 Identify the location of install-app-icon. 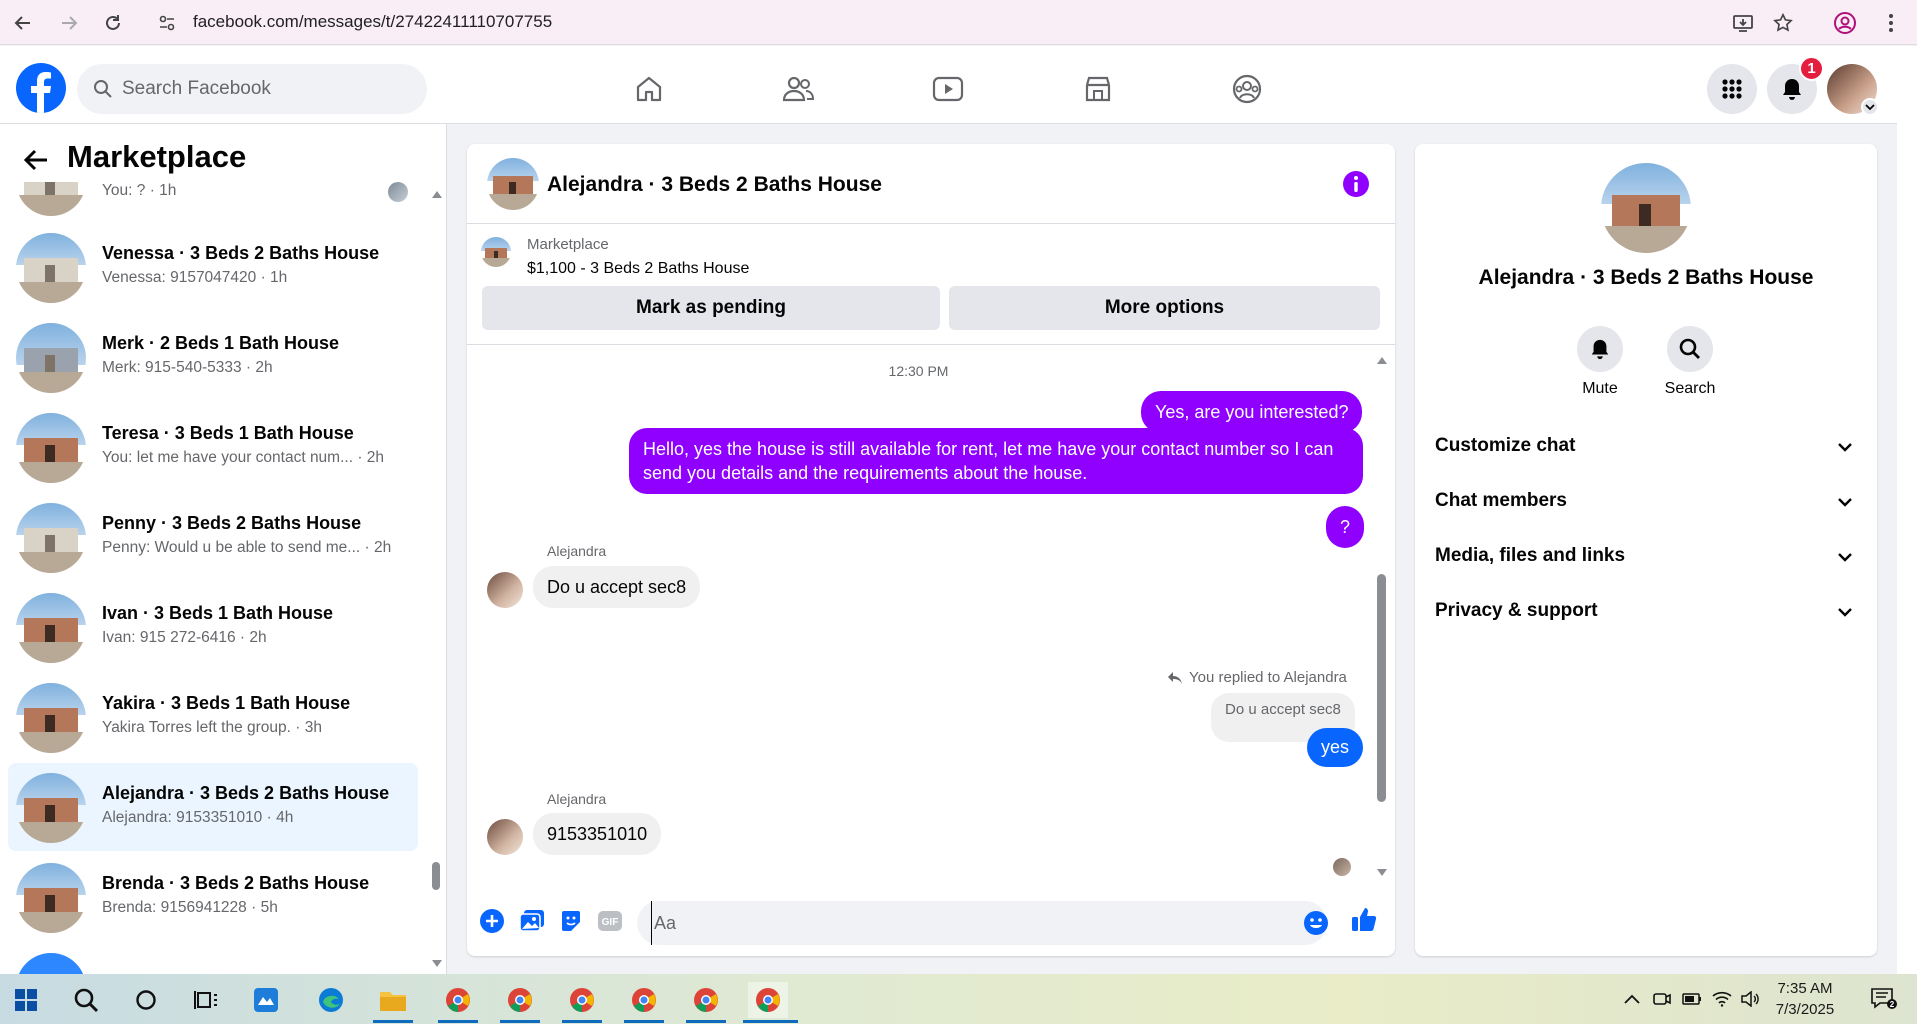
(1743, 23).